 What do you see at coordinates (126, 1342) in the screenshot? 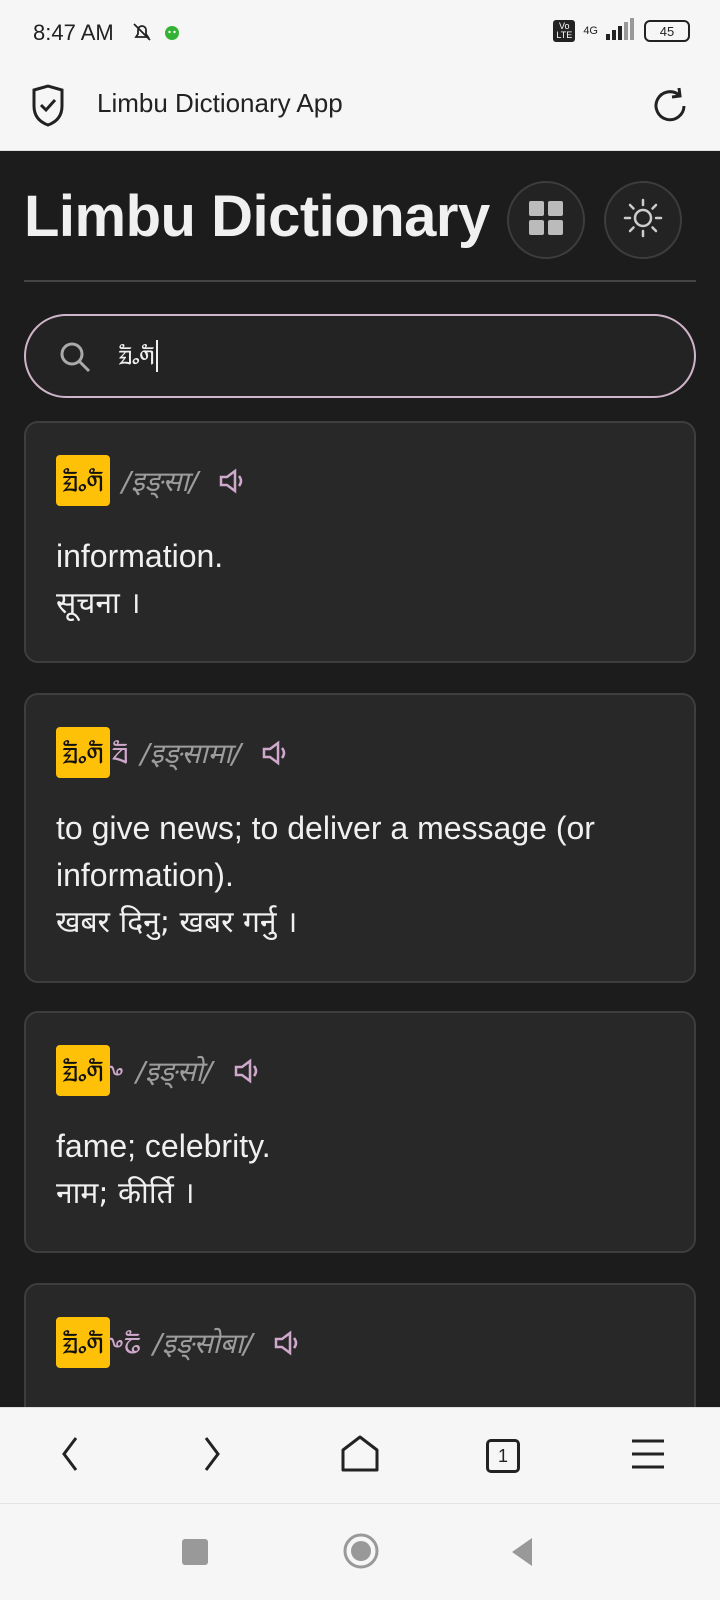
I see `entry-suffix: ᤴᤒᤠ` at bounding box center [126, 1342].